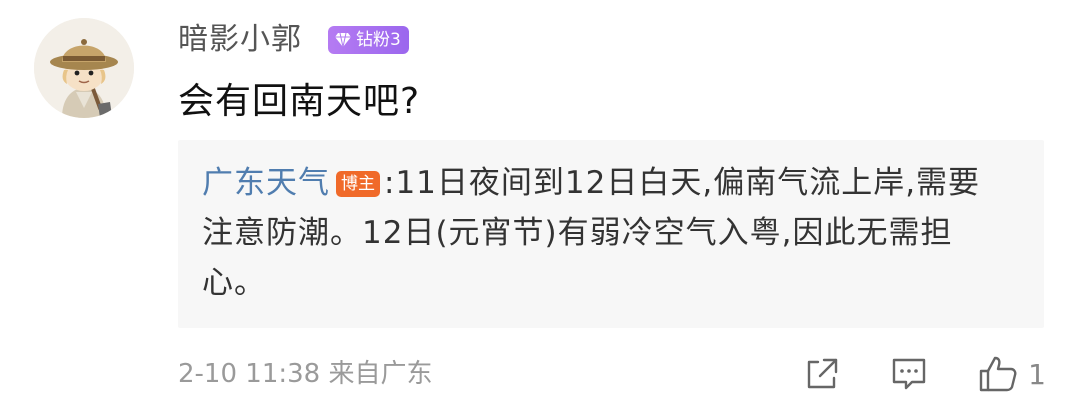 The width and height of the screenshot is (1080, 402). What do you see at coordinates (299, 101) in the screenshot?
I see `comment-text: 会有回南天吧?` at bounding box center [299, 101].